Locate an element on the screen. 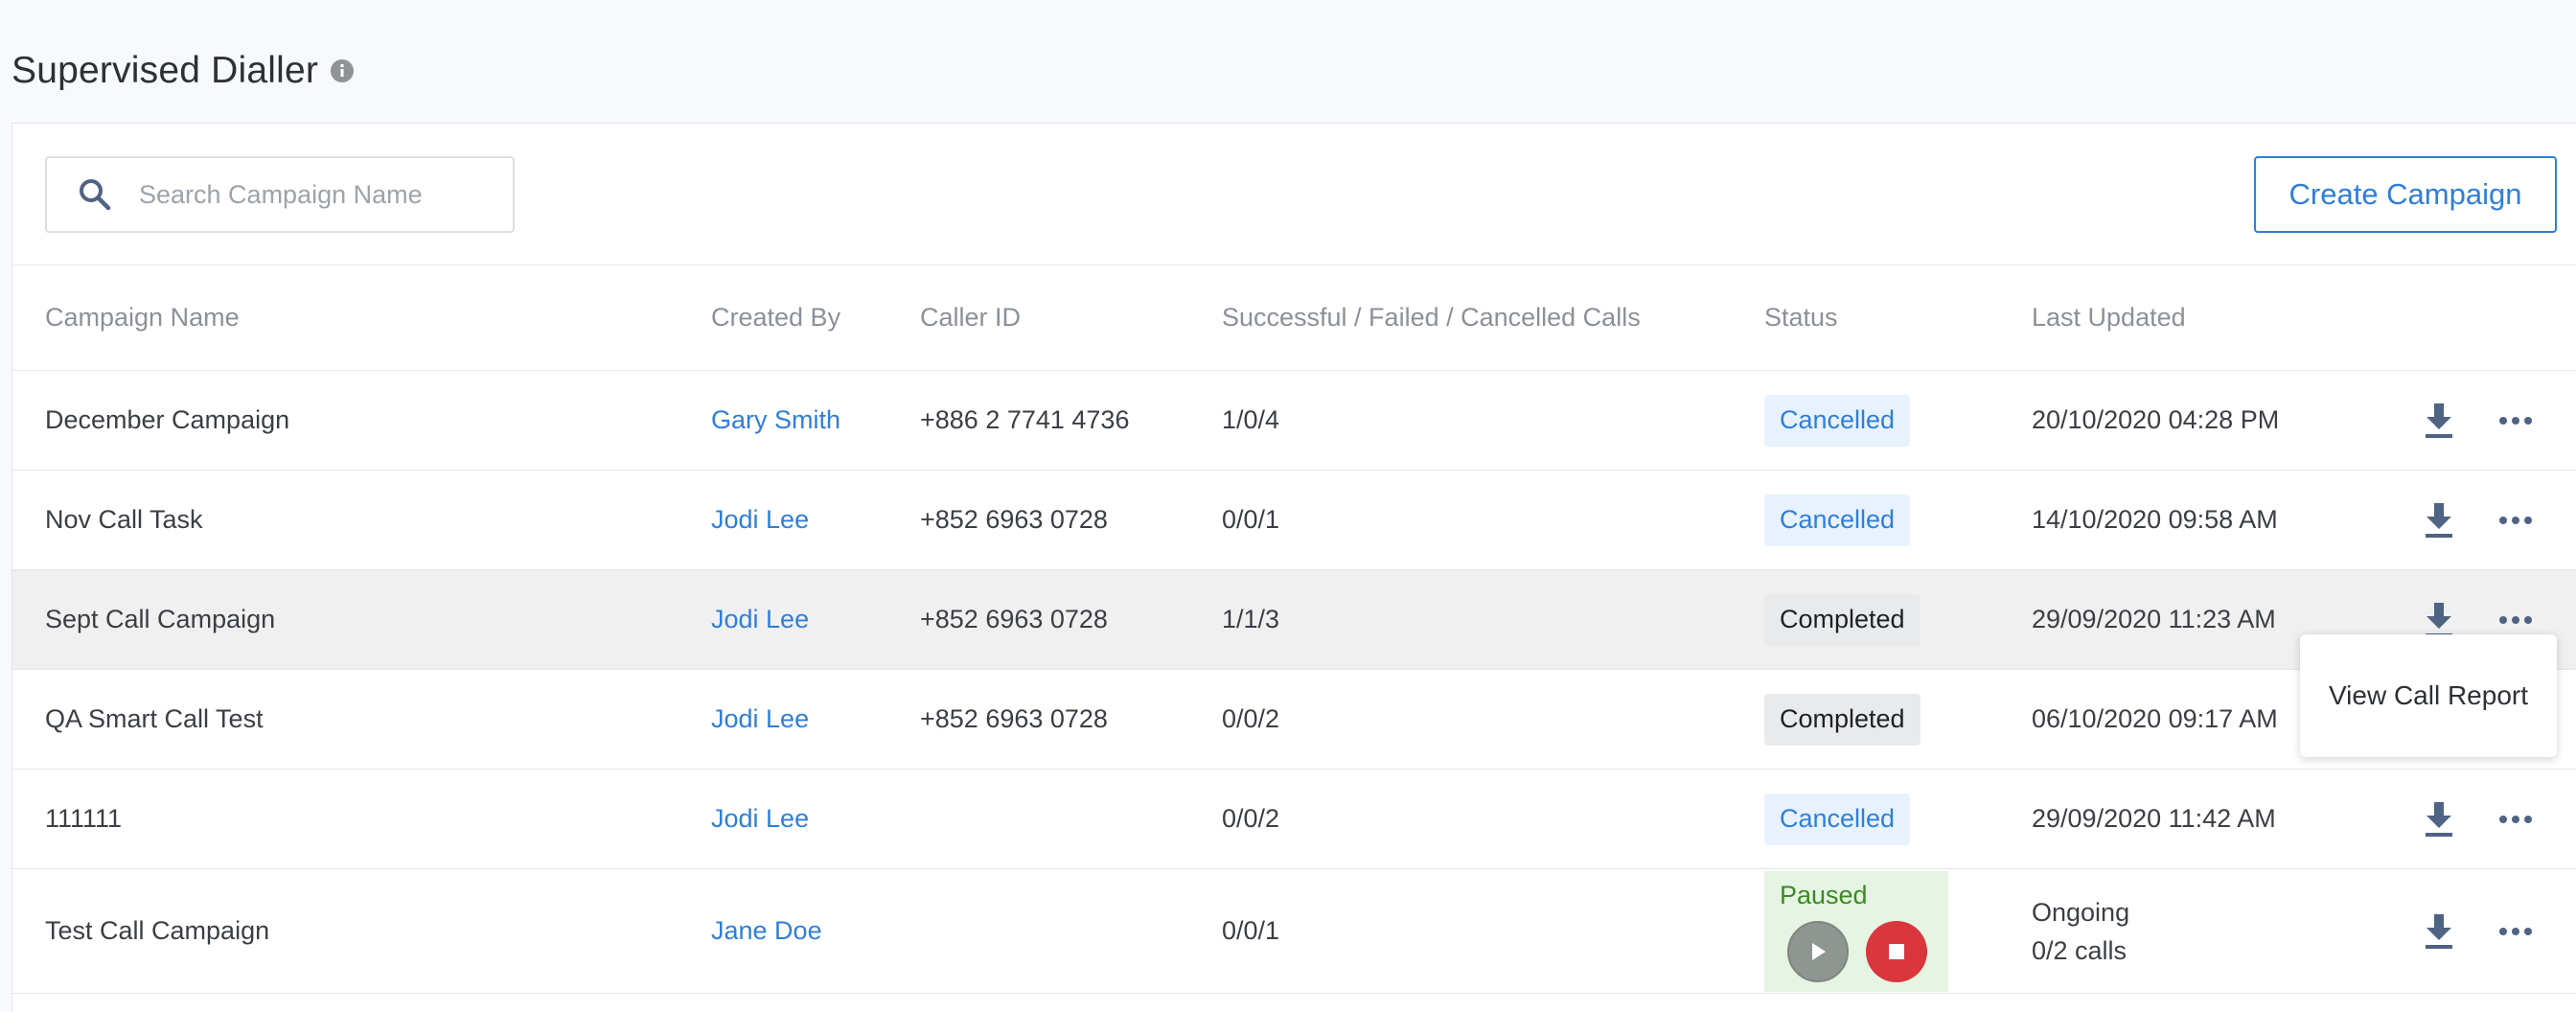 The image size is (2576, 1012). call-counts: 1/1/3 is located at coordinates (1251, 619).